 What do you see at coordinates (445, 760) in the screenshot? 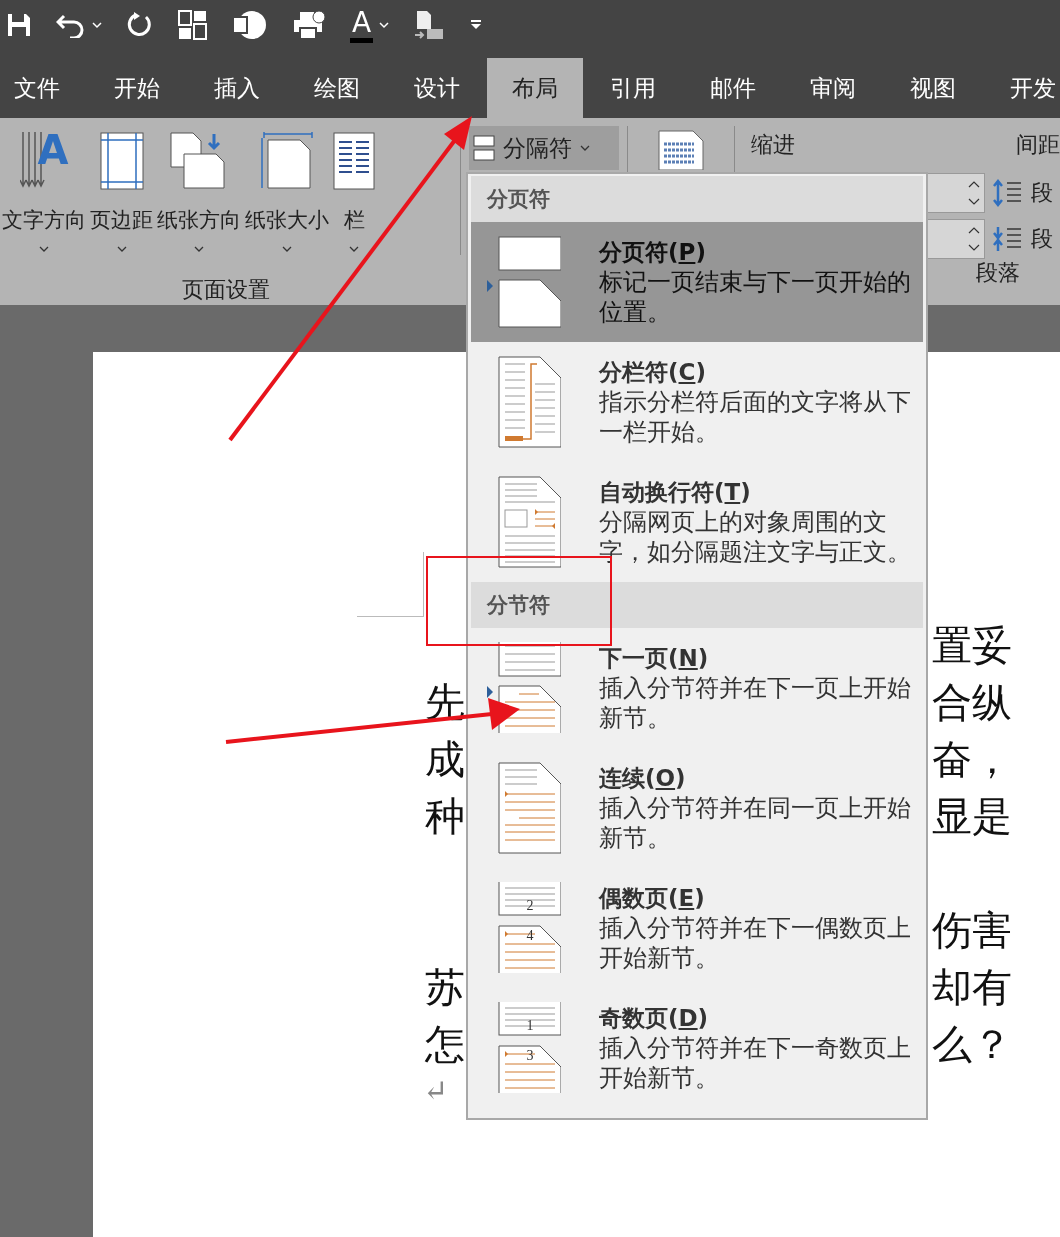
I see `document-text: 成` at bounding box center [445, 760].